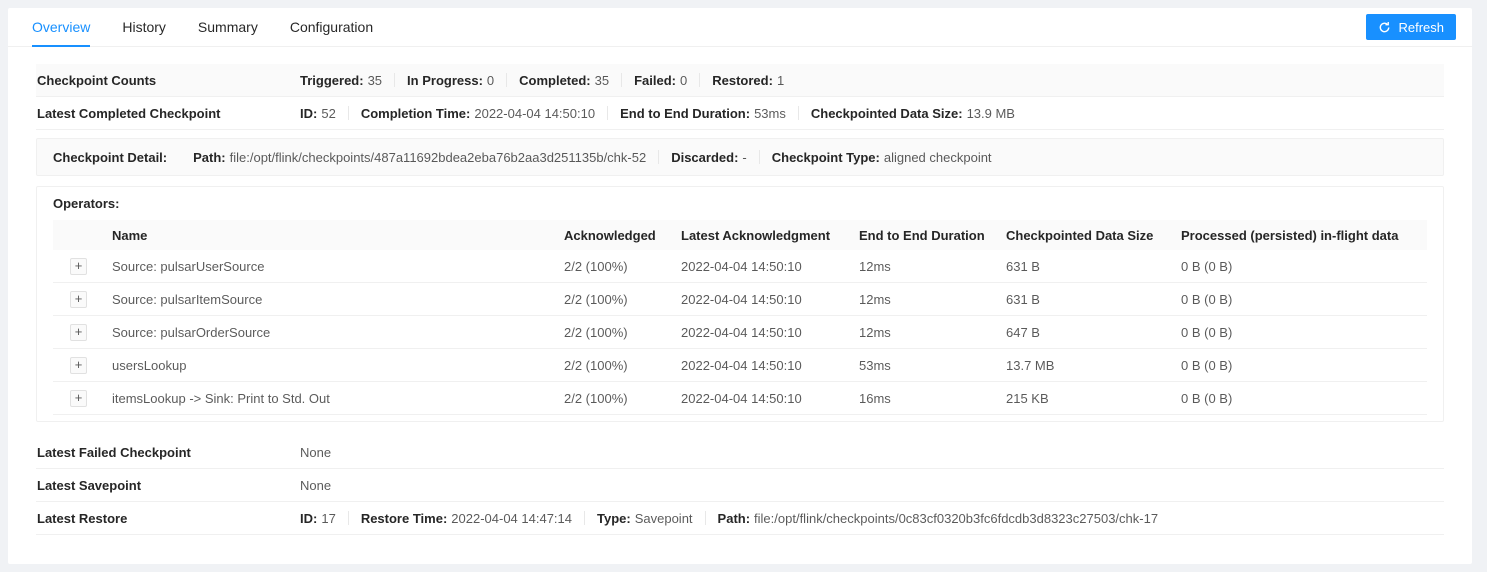  Describe the element at coordinates (86, 203) in the screenshot. I see `operators-title: Operators:` at that location.